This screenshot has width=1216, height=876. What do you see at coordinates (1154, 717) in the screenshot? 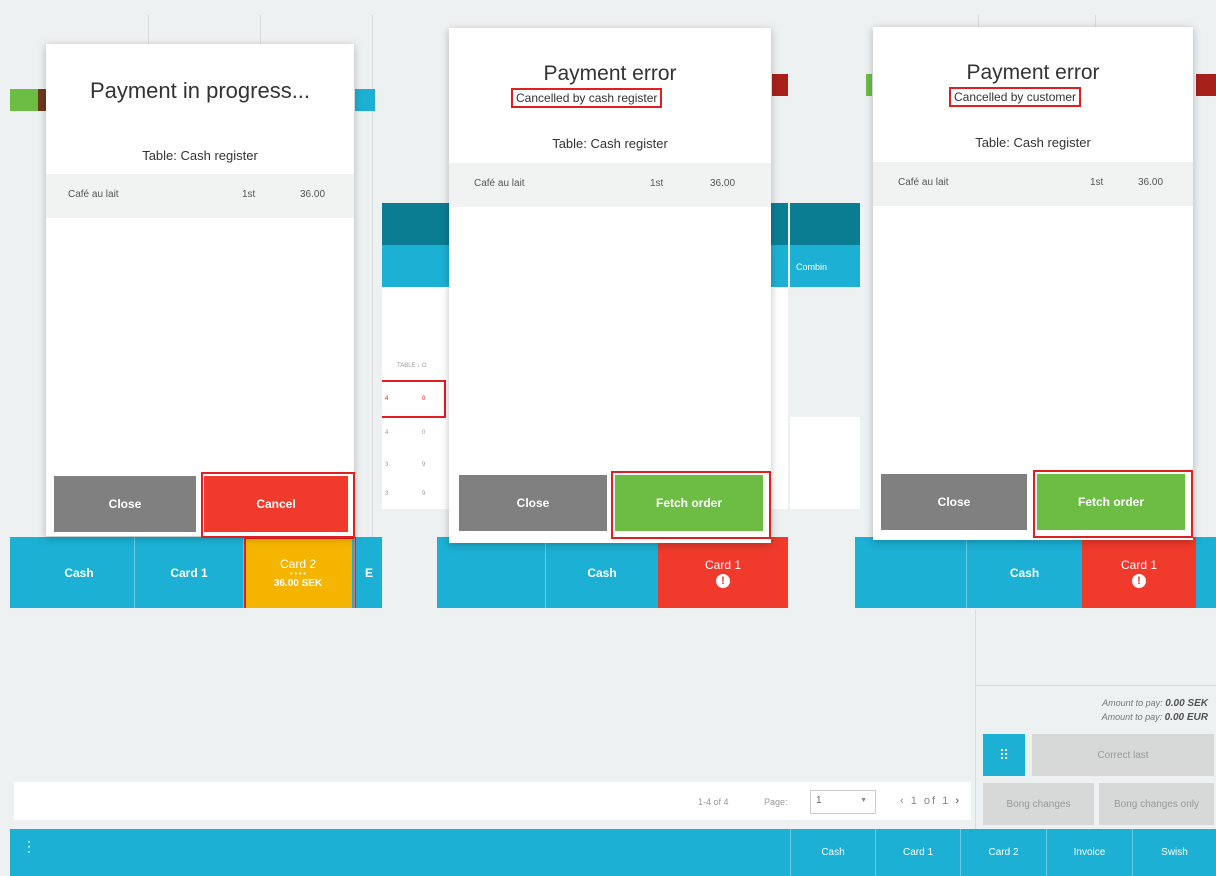
I see `amount-to-pay-eur: Amount to pay: 0.00 EUR` at bounding box center [1154, 717].